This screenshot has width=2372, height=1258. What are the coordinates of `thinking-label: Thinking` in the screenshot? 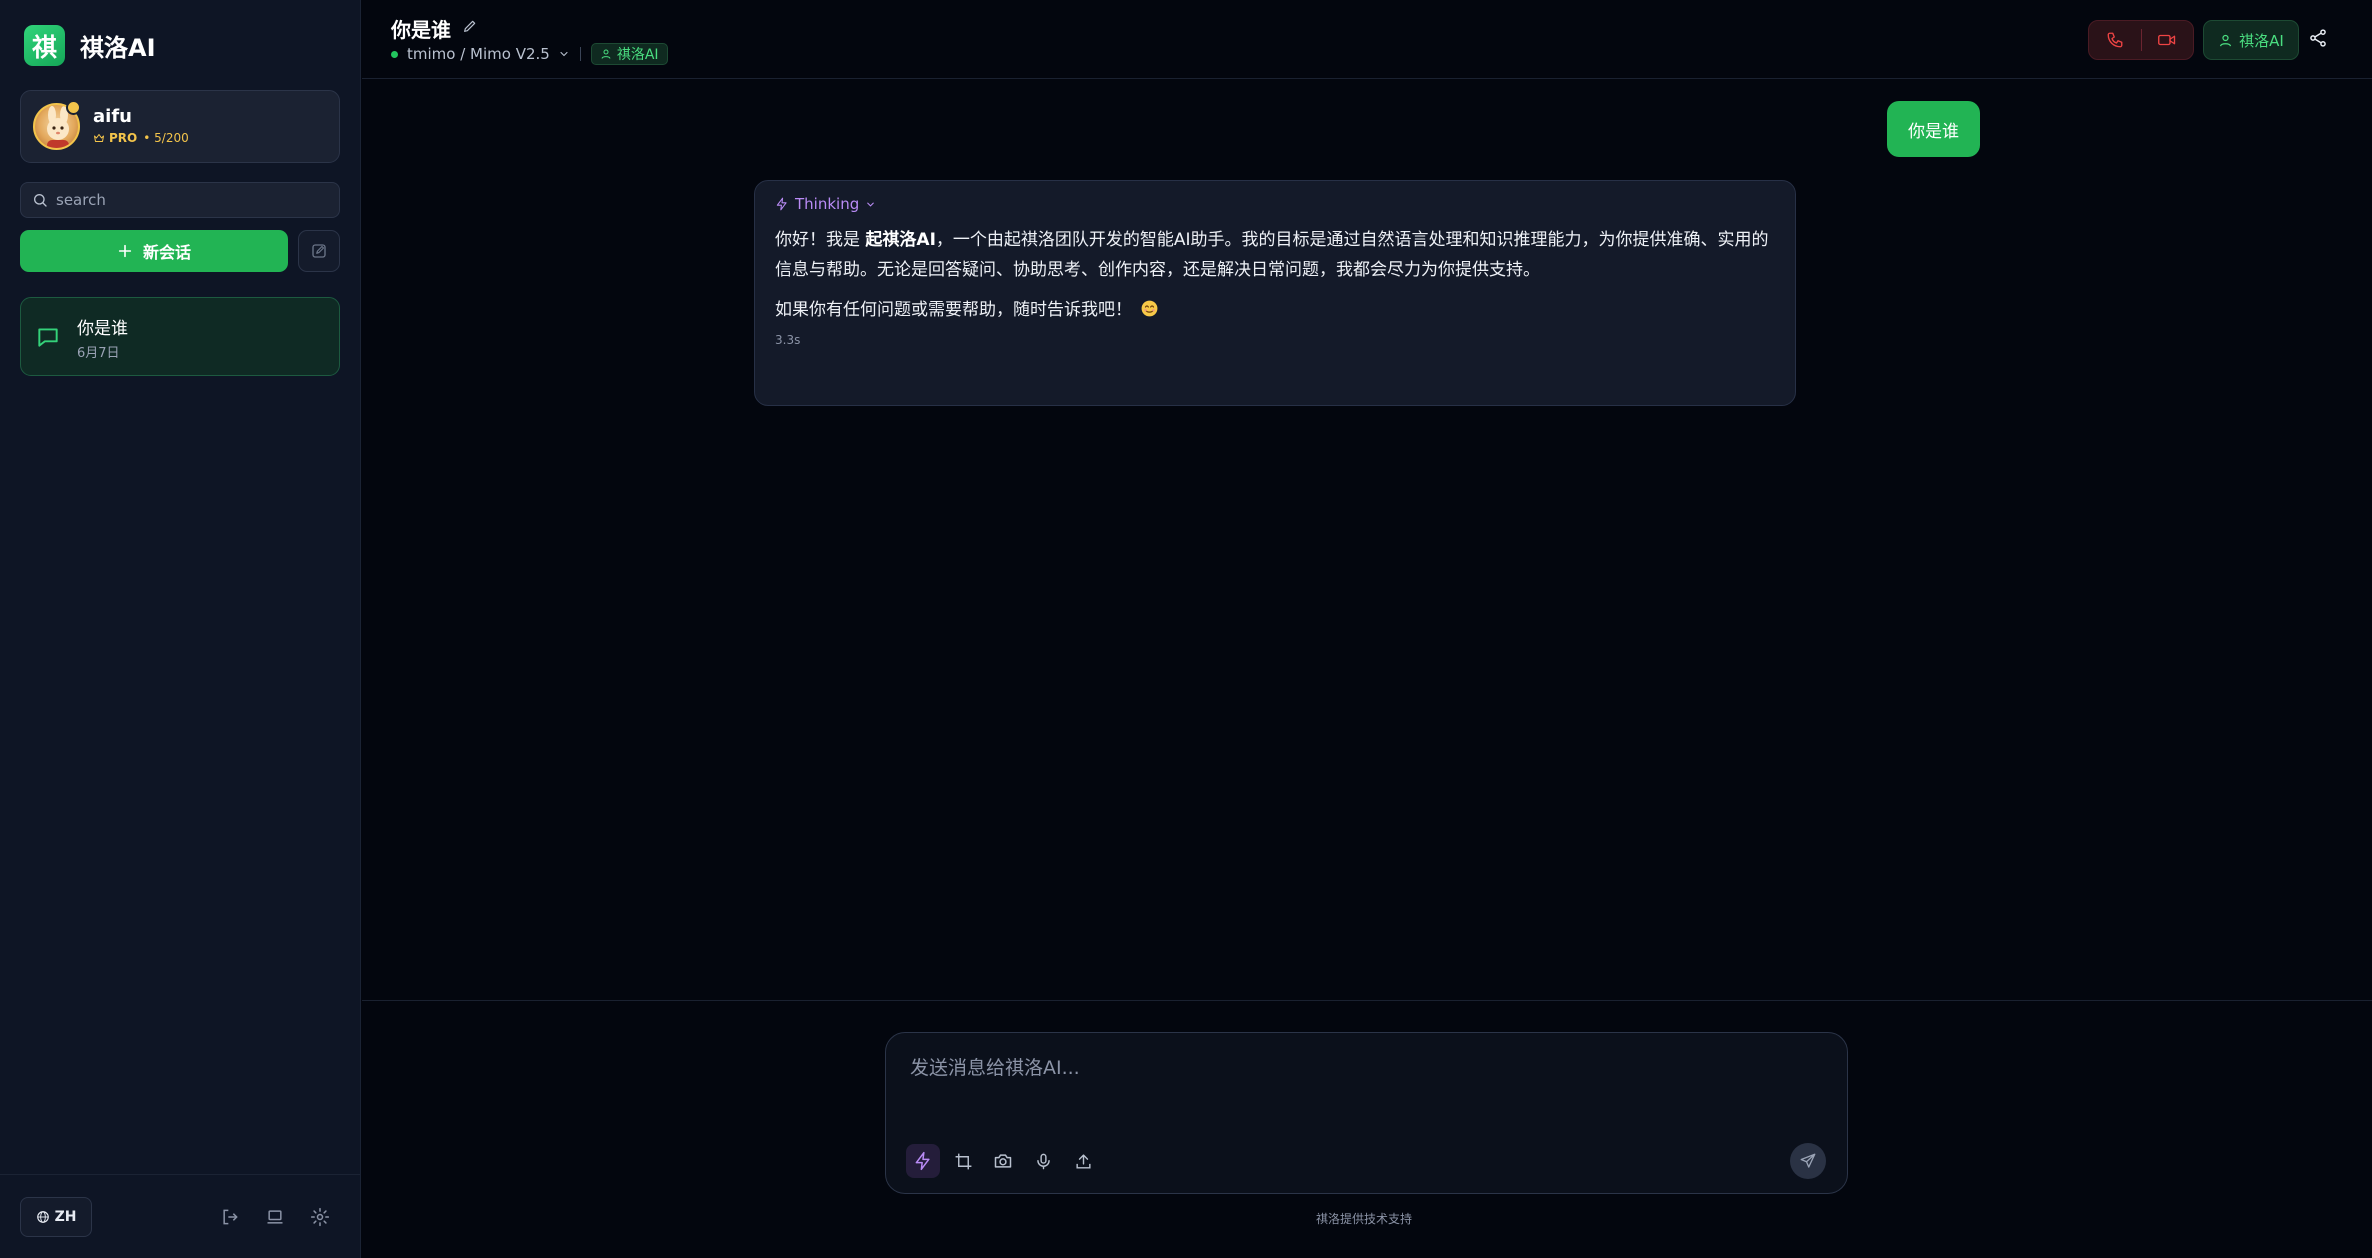 It's located at (827, 204).